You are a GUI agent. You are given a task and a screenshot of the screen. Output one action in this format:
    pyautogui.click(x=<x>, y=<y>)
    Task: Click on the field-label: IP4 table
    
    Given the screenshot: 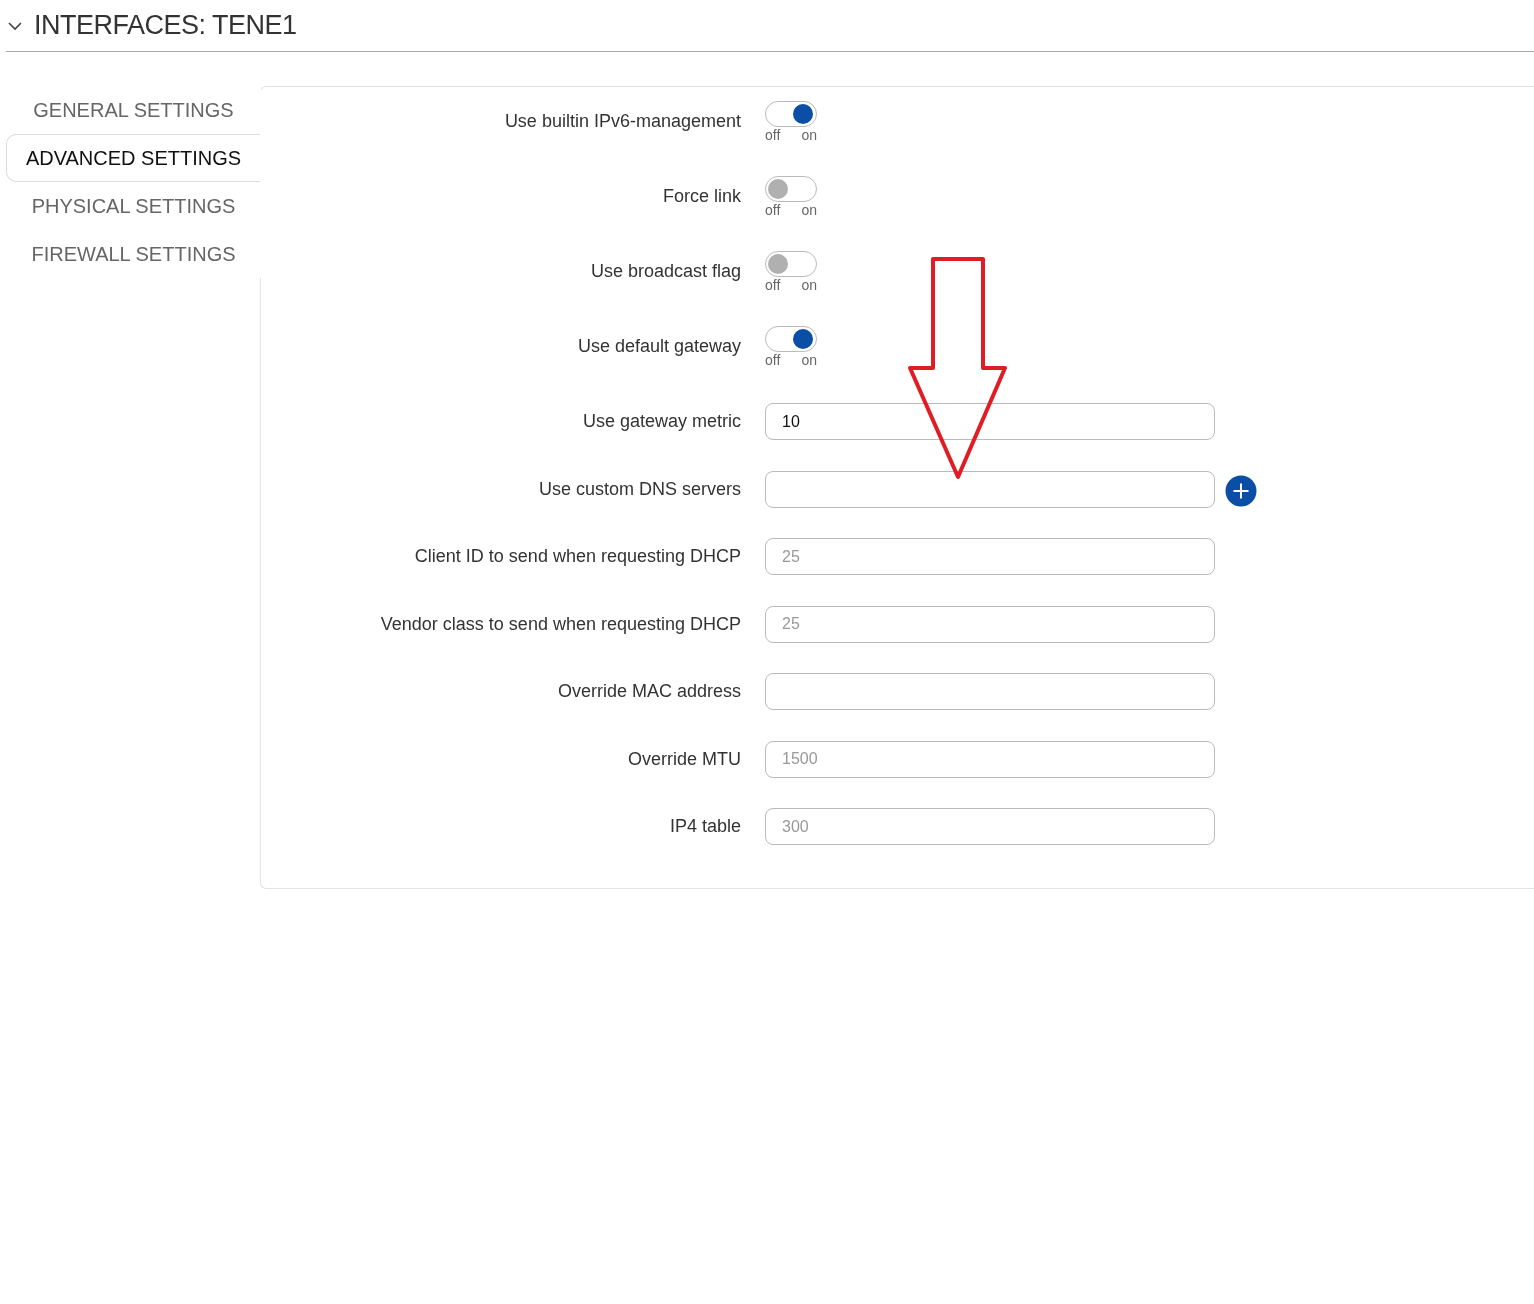 What is the action you would take?
    pyautogui.click(x=704, y=827)
    